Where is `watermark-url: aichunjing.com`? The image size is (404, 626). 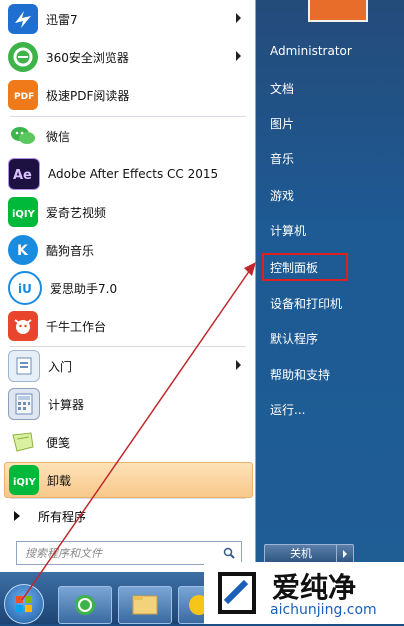
watermark-url: aichunjing.com is located at coordinates (323, 610).